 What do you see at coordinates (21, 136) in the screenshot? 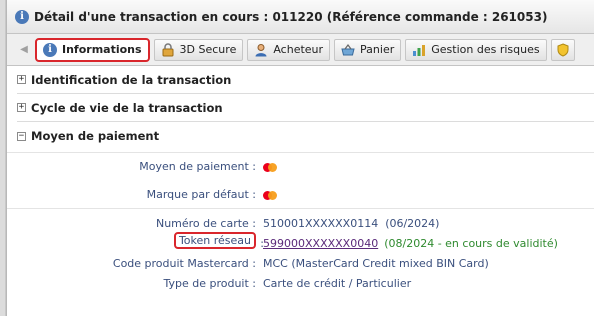
I see `collapse-icon: −` at bounding box center [21, 136].